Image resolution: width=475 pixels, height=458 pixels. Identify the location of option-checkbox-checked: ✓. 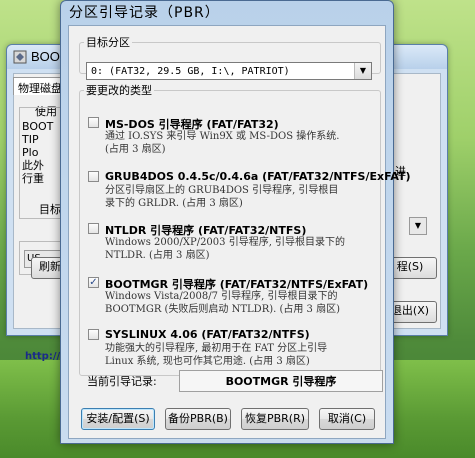
(93, 282).